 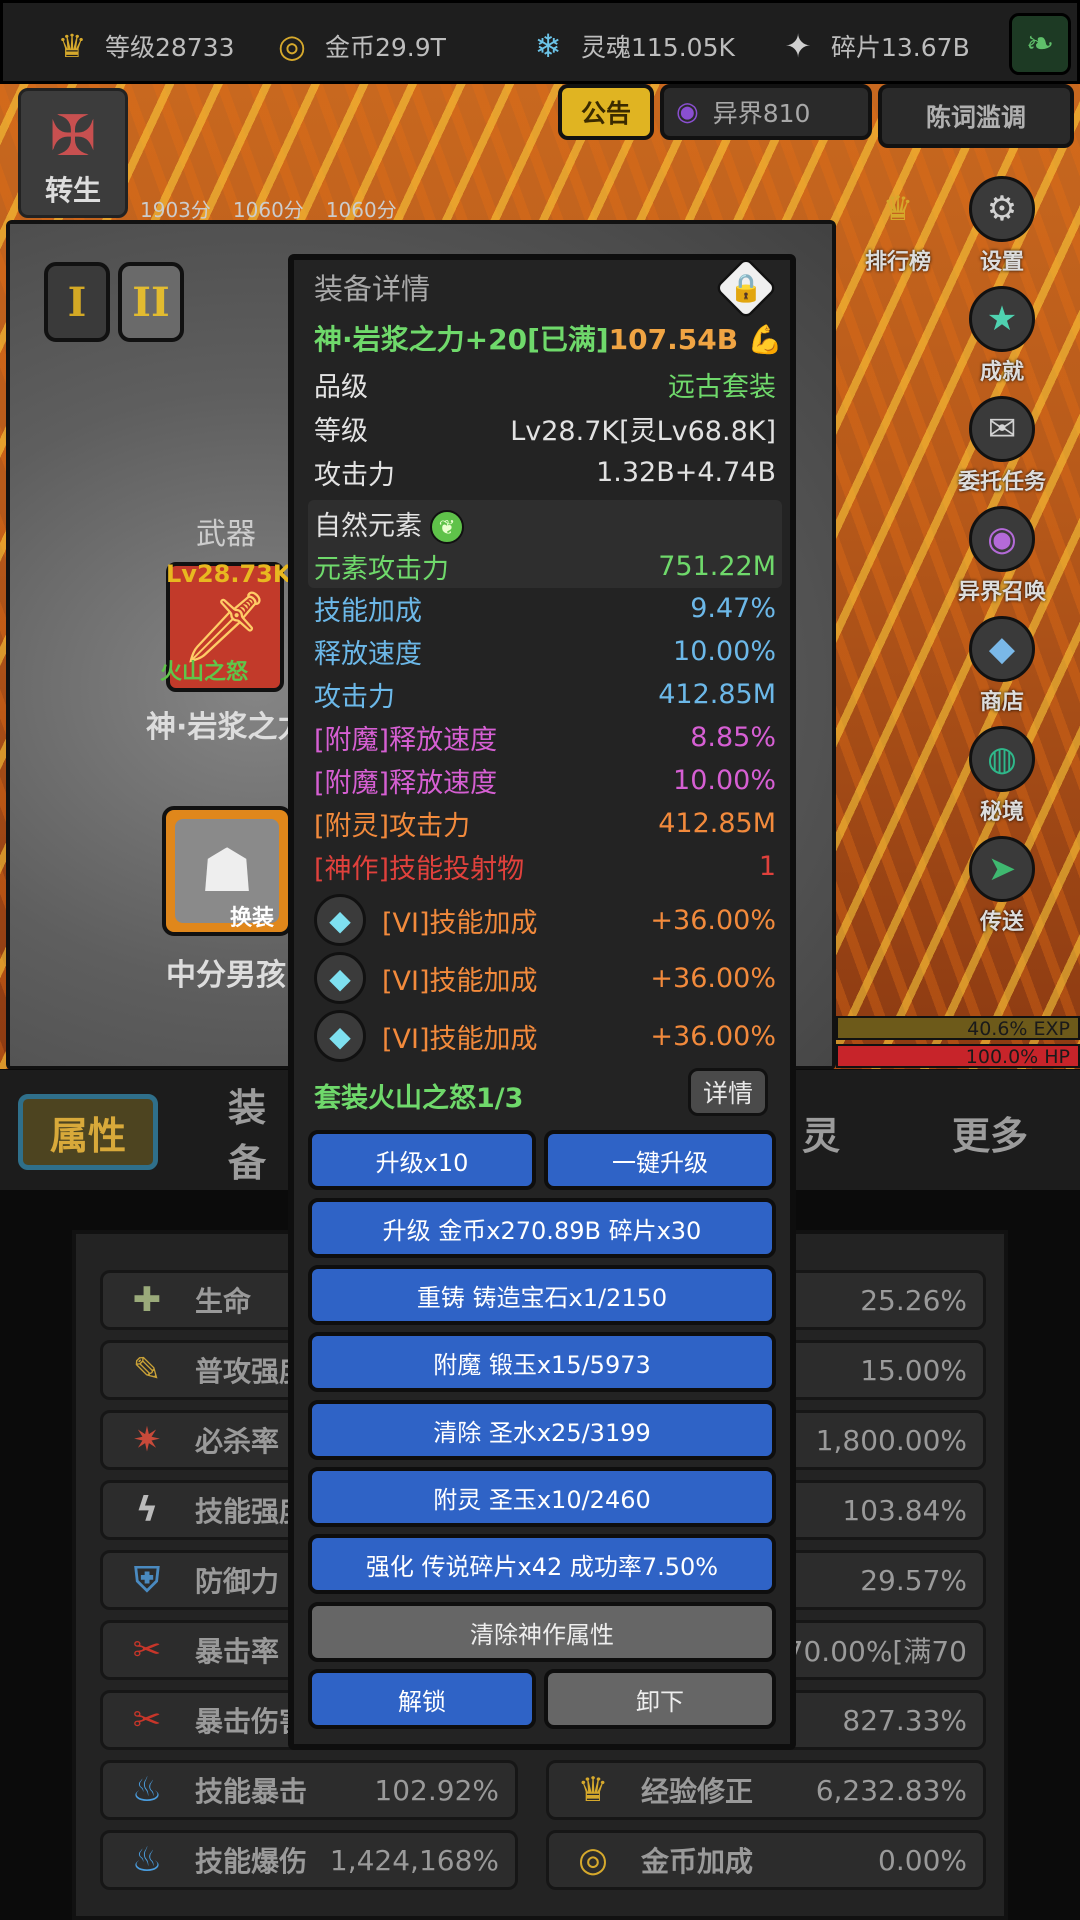 I want to click on stat-skill-crit: ♨ 技能暴击 102.92%, so click(x=309, y=1790).